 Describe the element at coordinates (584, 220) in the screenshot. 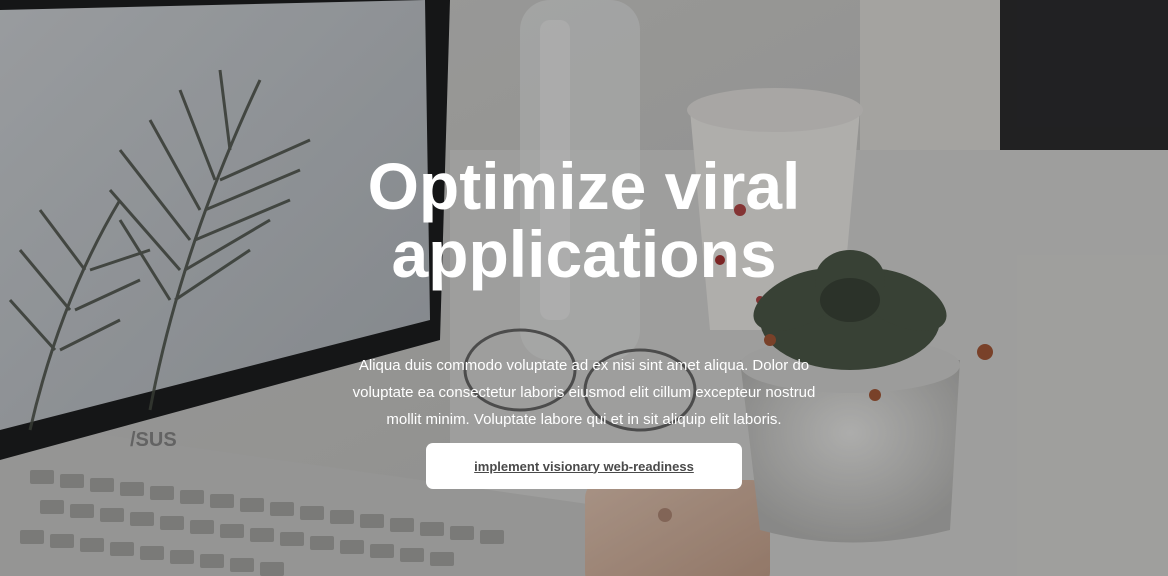

I see `hero-headline: Optimize viral applications` at that location.